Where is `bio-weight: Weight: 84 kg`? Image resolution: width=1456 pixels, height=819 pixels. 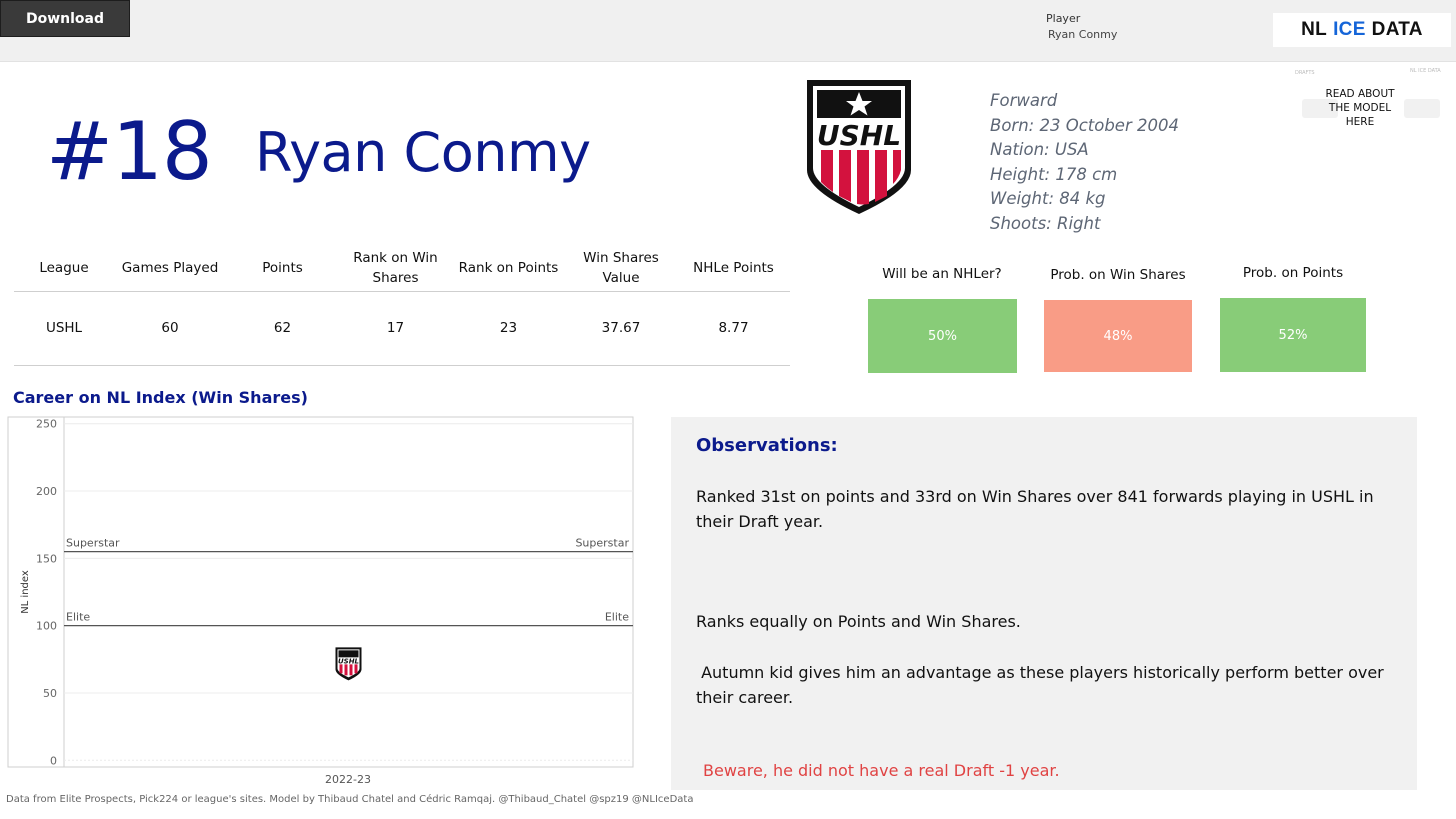 bio-weight: Weight: 84 kg is located at coordinates (1048, 199).